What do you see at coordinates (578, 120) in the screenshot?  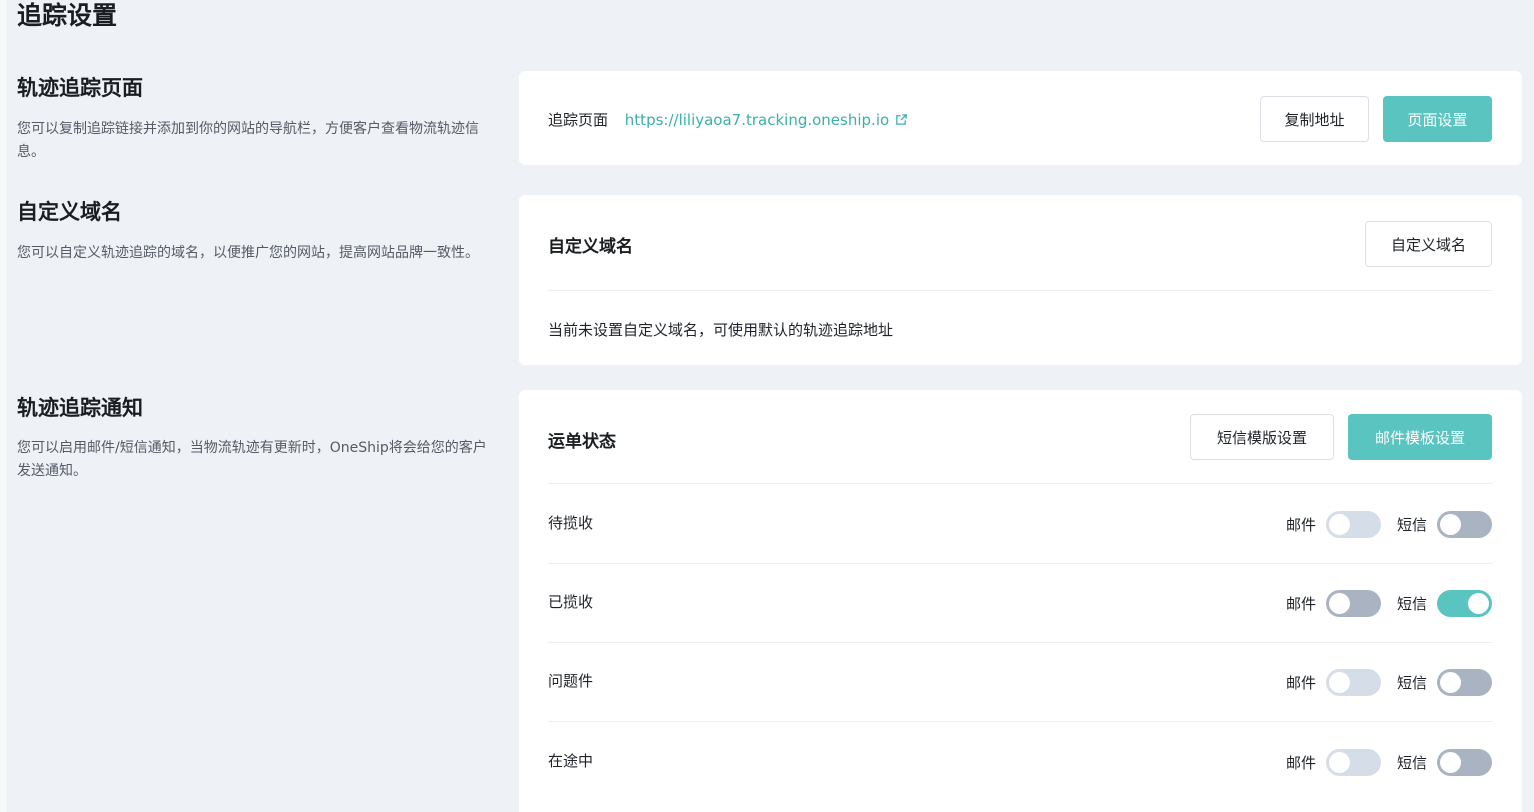 I see `tracking-page-label: 追踪页面` at bounding box center [578, 120].